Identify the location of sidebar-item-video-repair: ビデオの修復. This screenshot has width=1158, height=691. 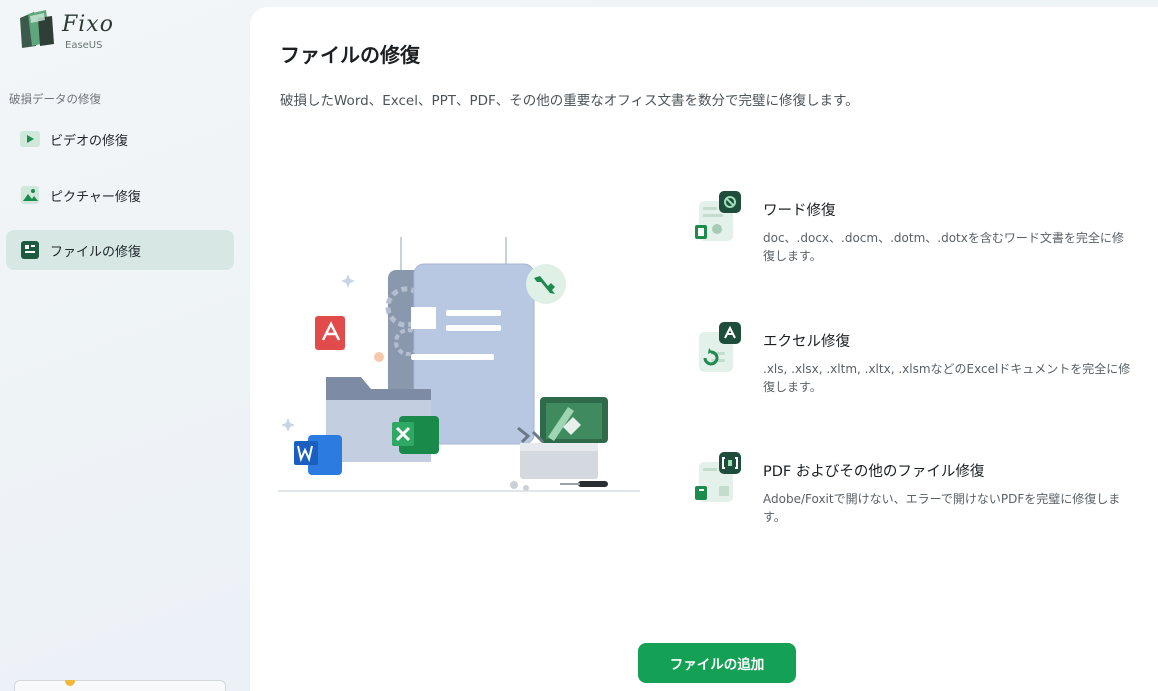
(120, 139).